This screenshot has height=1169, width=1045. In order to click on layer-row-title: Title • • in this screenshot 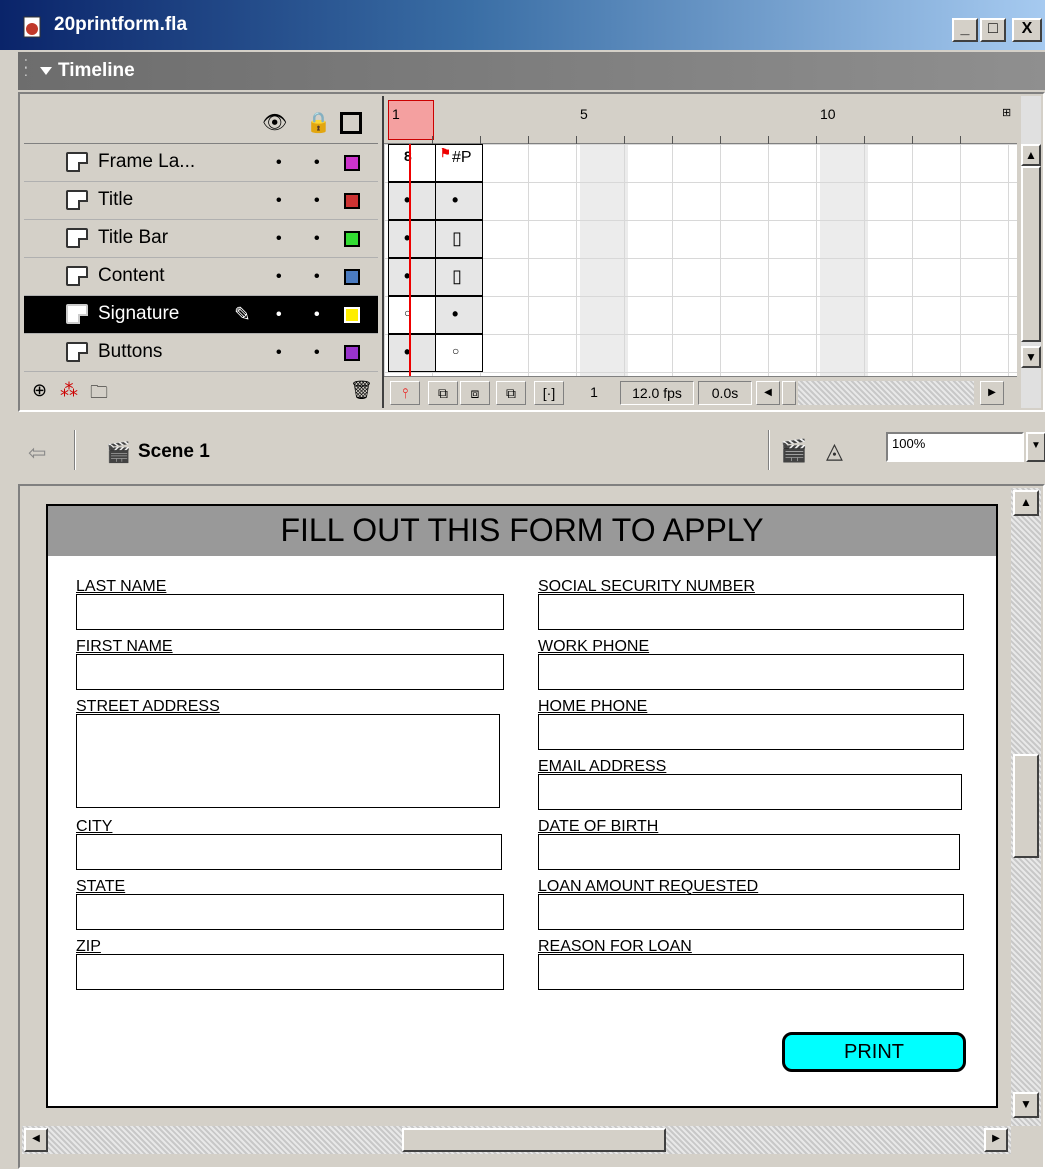, I will do `click(201, 201)`.